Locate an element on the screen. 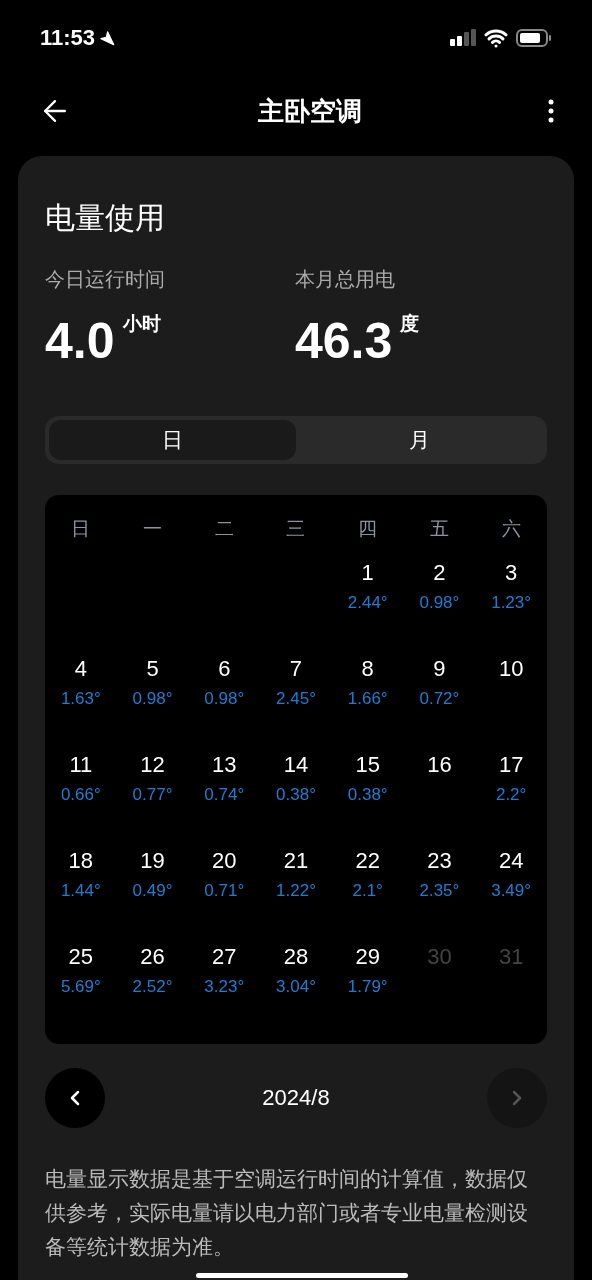  period-label: 2024/8 is located at coordinates (296, 1098).